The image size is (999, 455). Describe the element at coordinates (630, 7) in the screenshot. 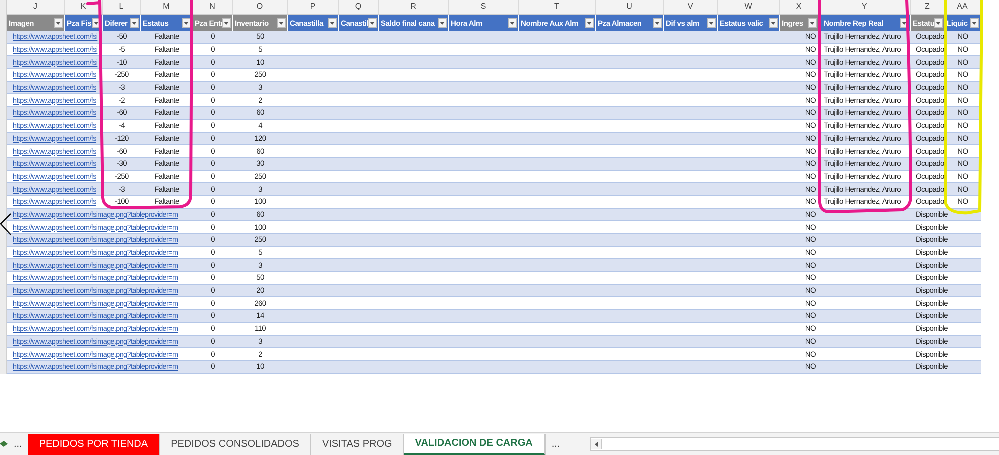

I see `column-letter: U` at that location.